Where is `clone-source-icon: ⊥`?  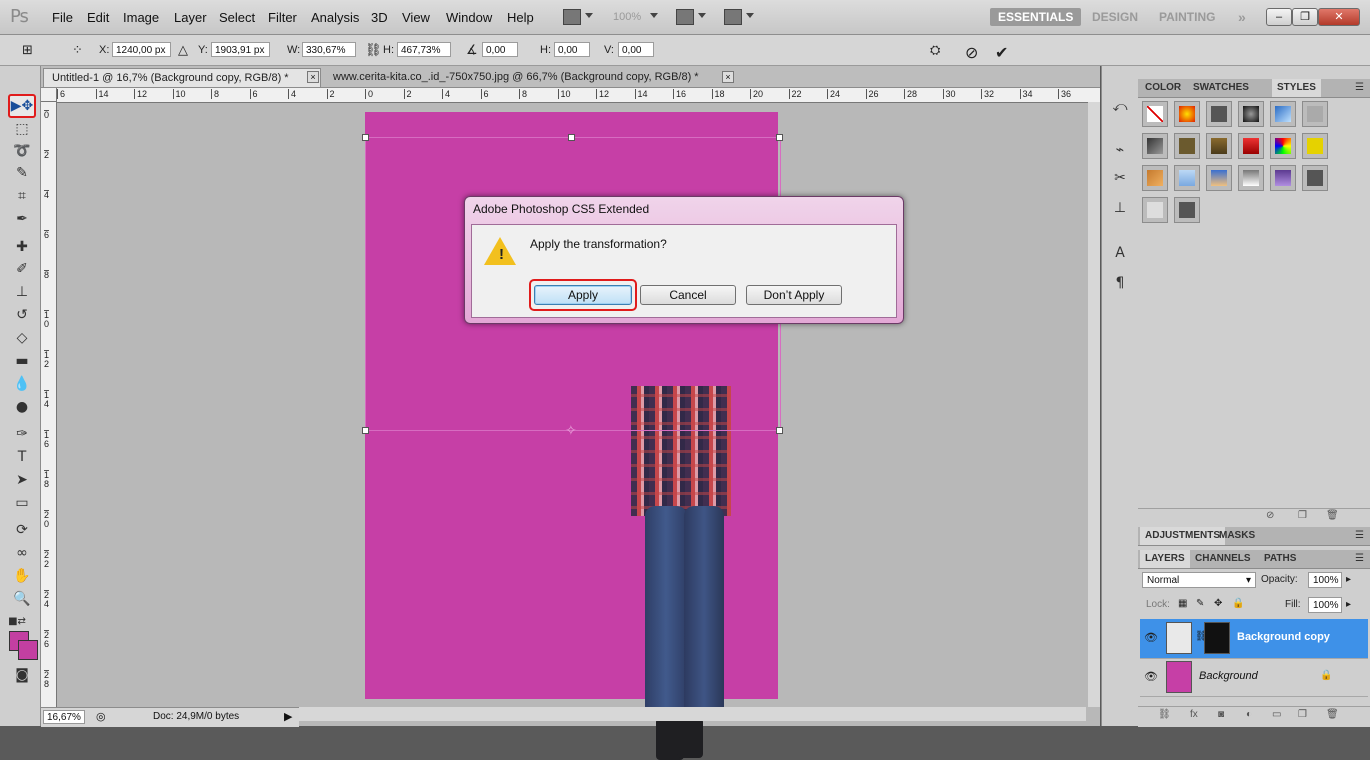
clone-source-icon: ⊥ is located at coordinates (1120, 208).